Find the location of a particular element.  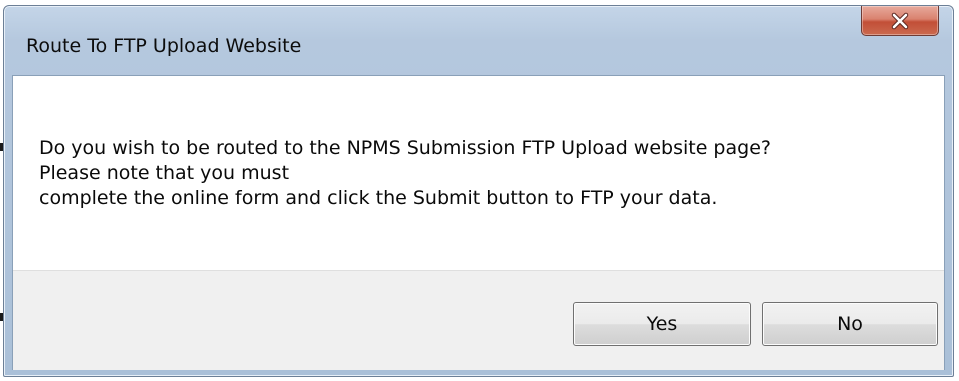

close-button is located at coordinates (900, 21).